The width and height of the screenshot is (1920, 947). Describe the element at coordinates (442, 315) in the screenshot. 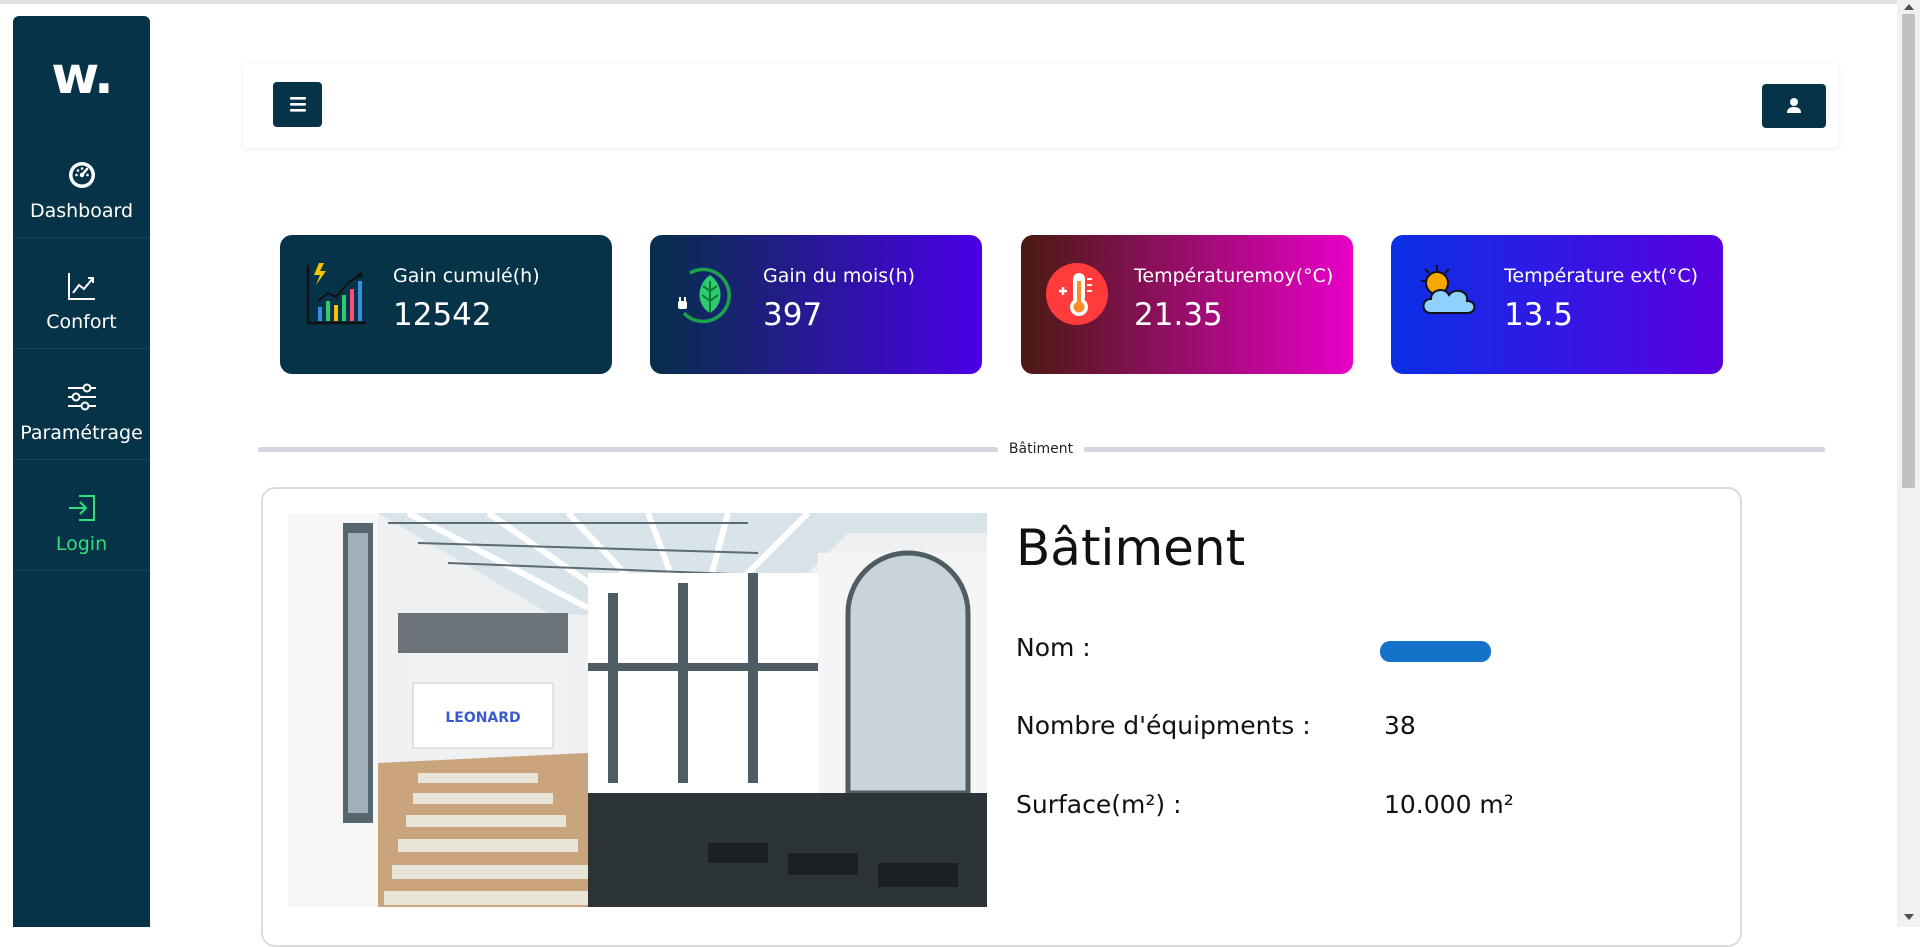

I see `card-value: 12542` at that location.